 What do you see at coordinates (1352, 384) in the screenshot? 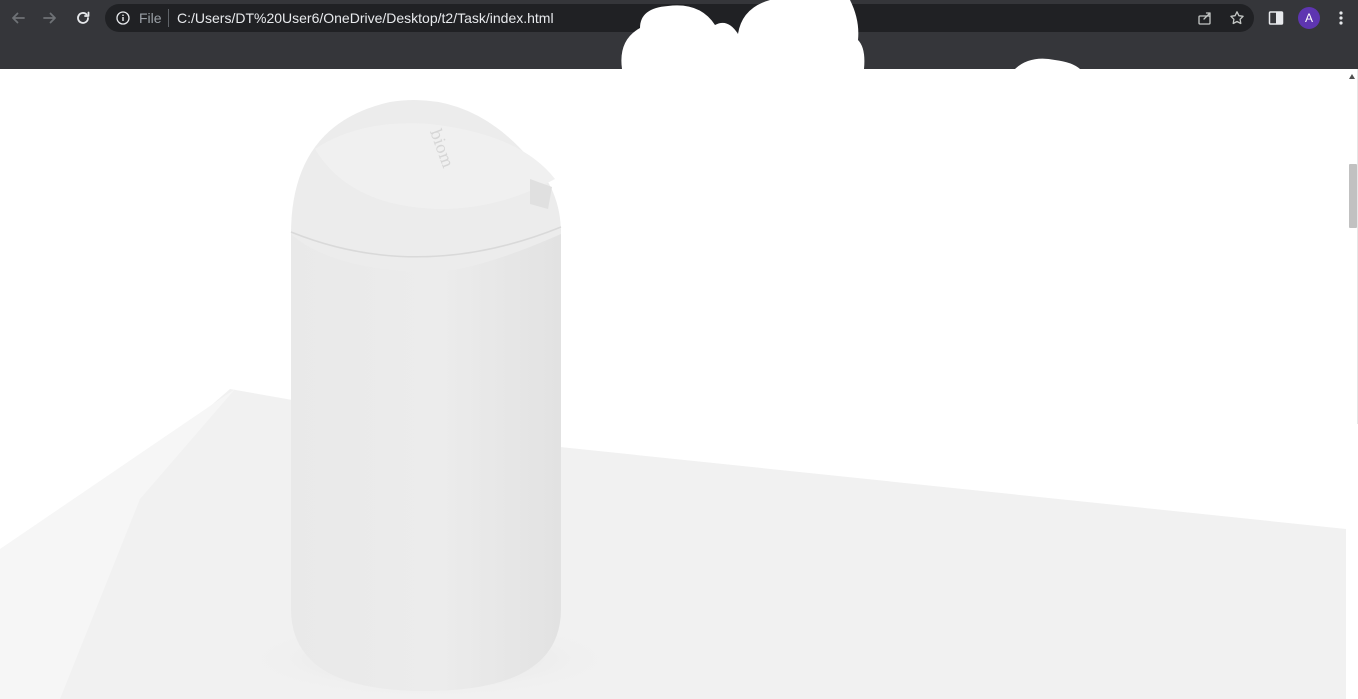
I see `page-scrollbar` at bounding box center [1352, 384].